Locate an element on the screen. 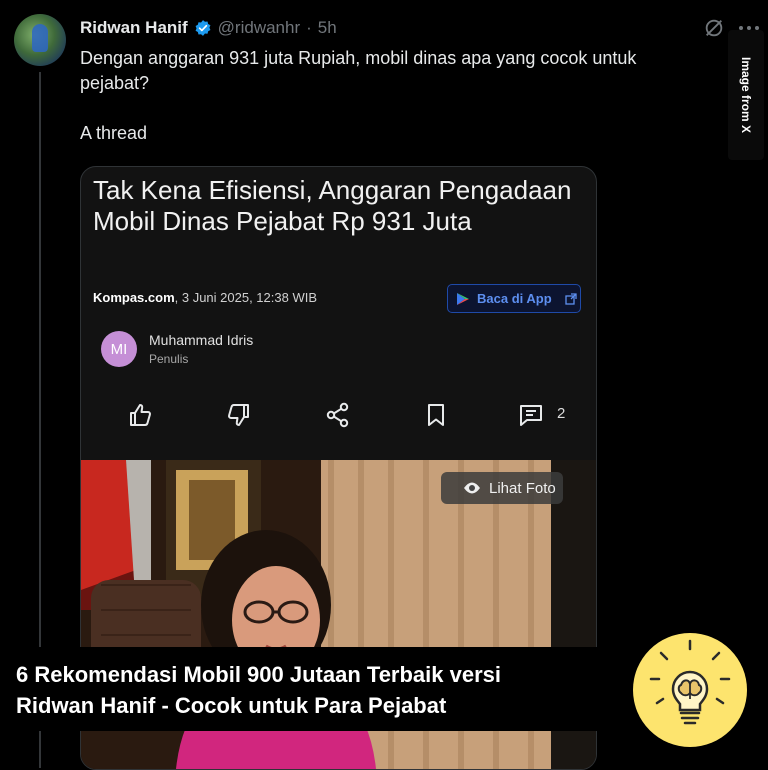  thumbs-down-icon is located at coordinates (238, 415).